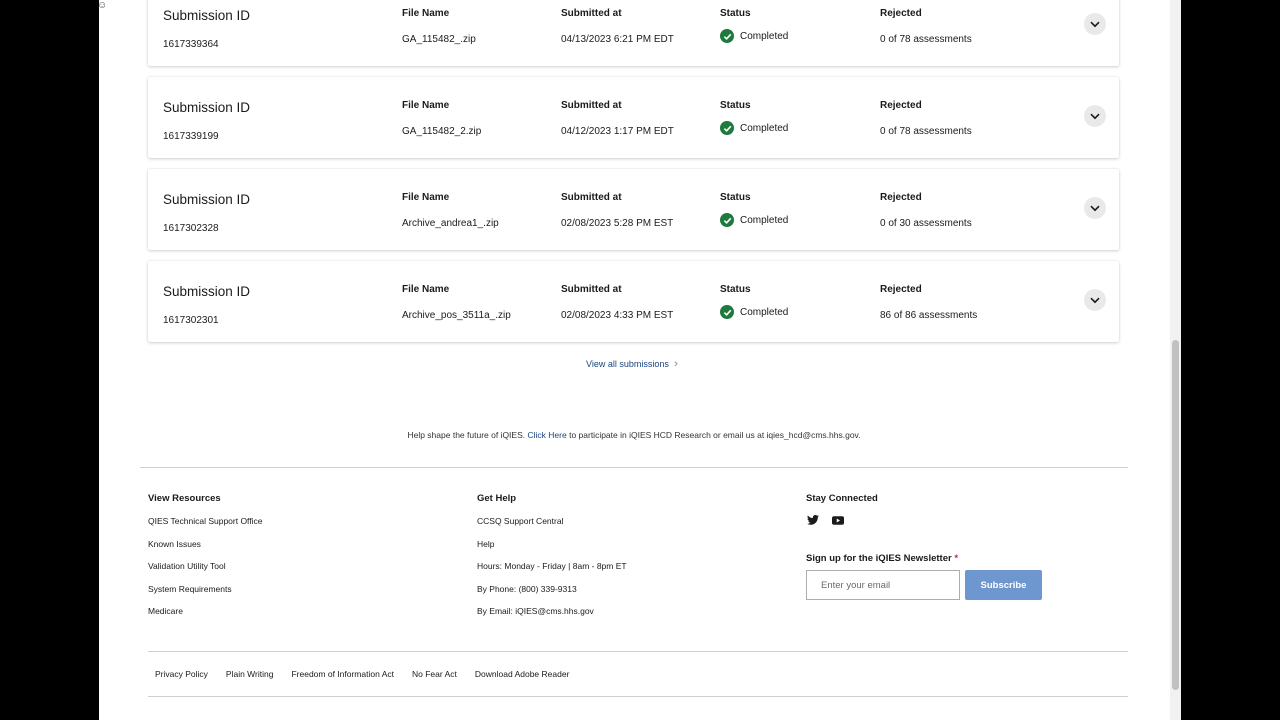  I want to click on submitted-at-column: Submitted at 02/08/2023 5:28 PM EST, so click(617, 210).